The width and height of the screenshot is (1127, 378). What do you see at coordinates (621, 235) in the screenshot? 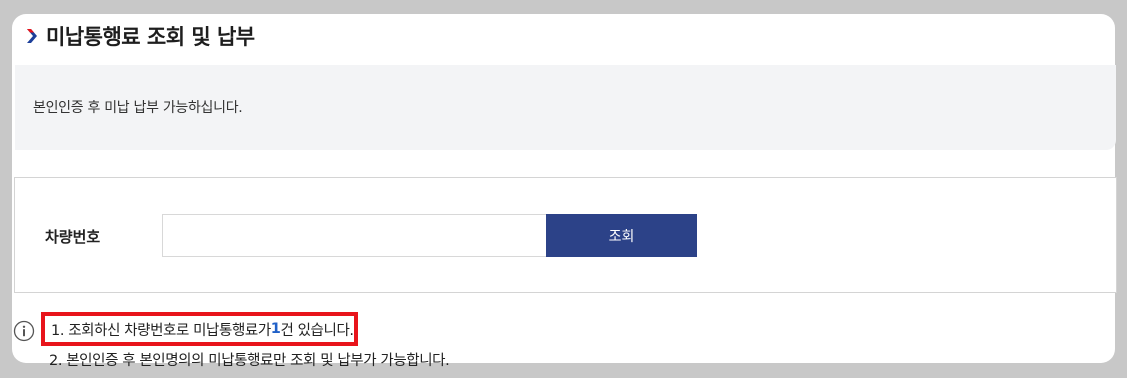
I see `search-button: 조회` at bounding box center [621, 235].